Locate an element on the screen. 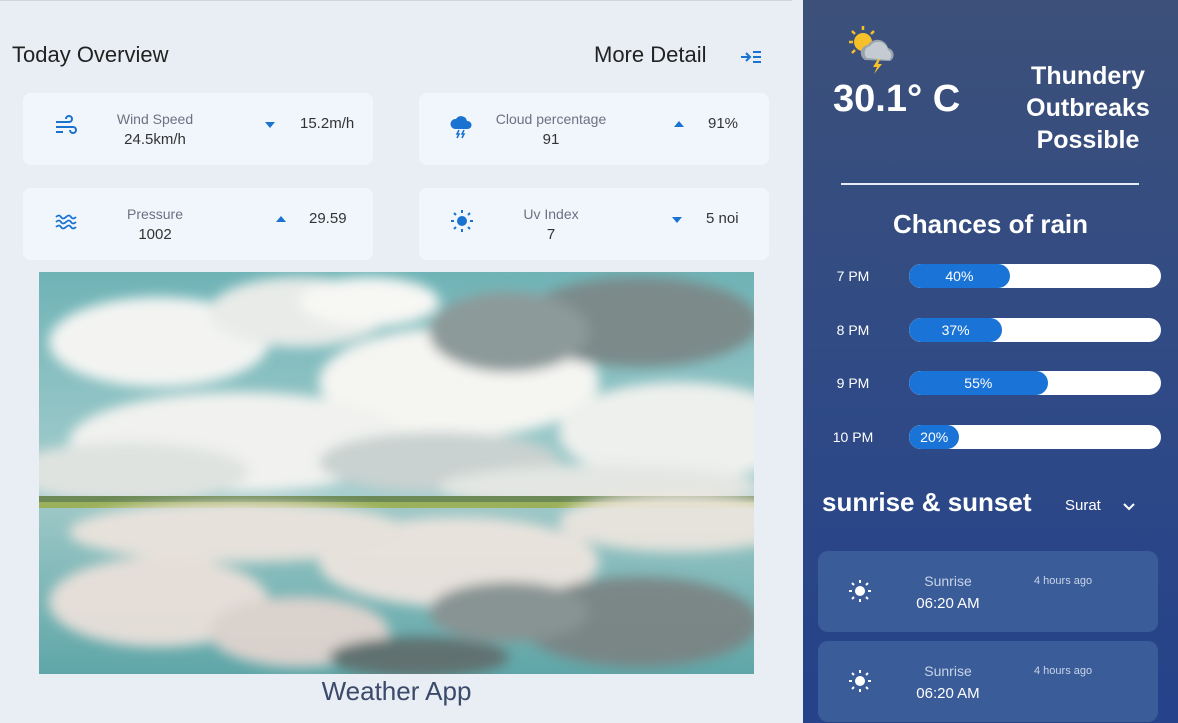 Image resolution: width=1178 pixels, height=723 pixels. app-title: Weather App is located at coordinates (396, 691).